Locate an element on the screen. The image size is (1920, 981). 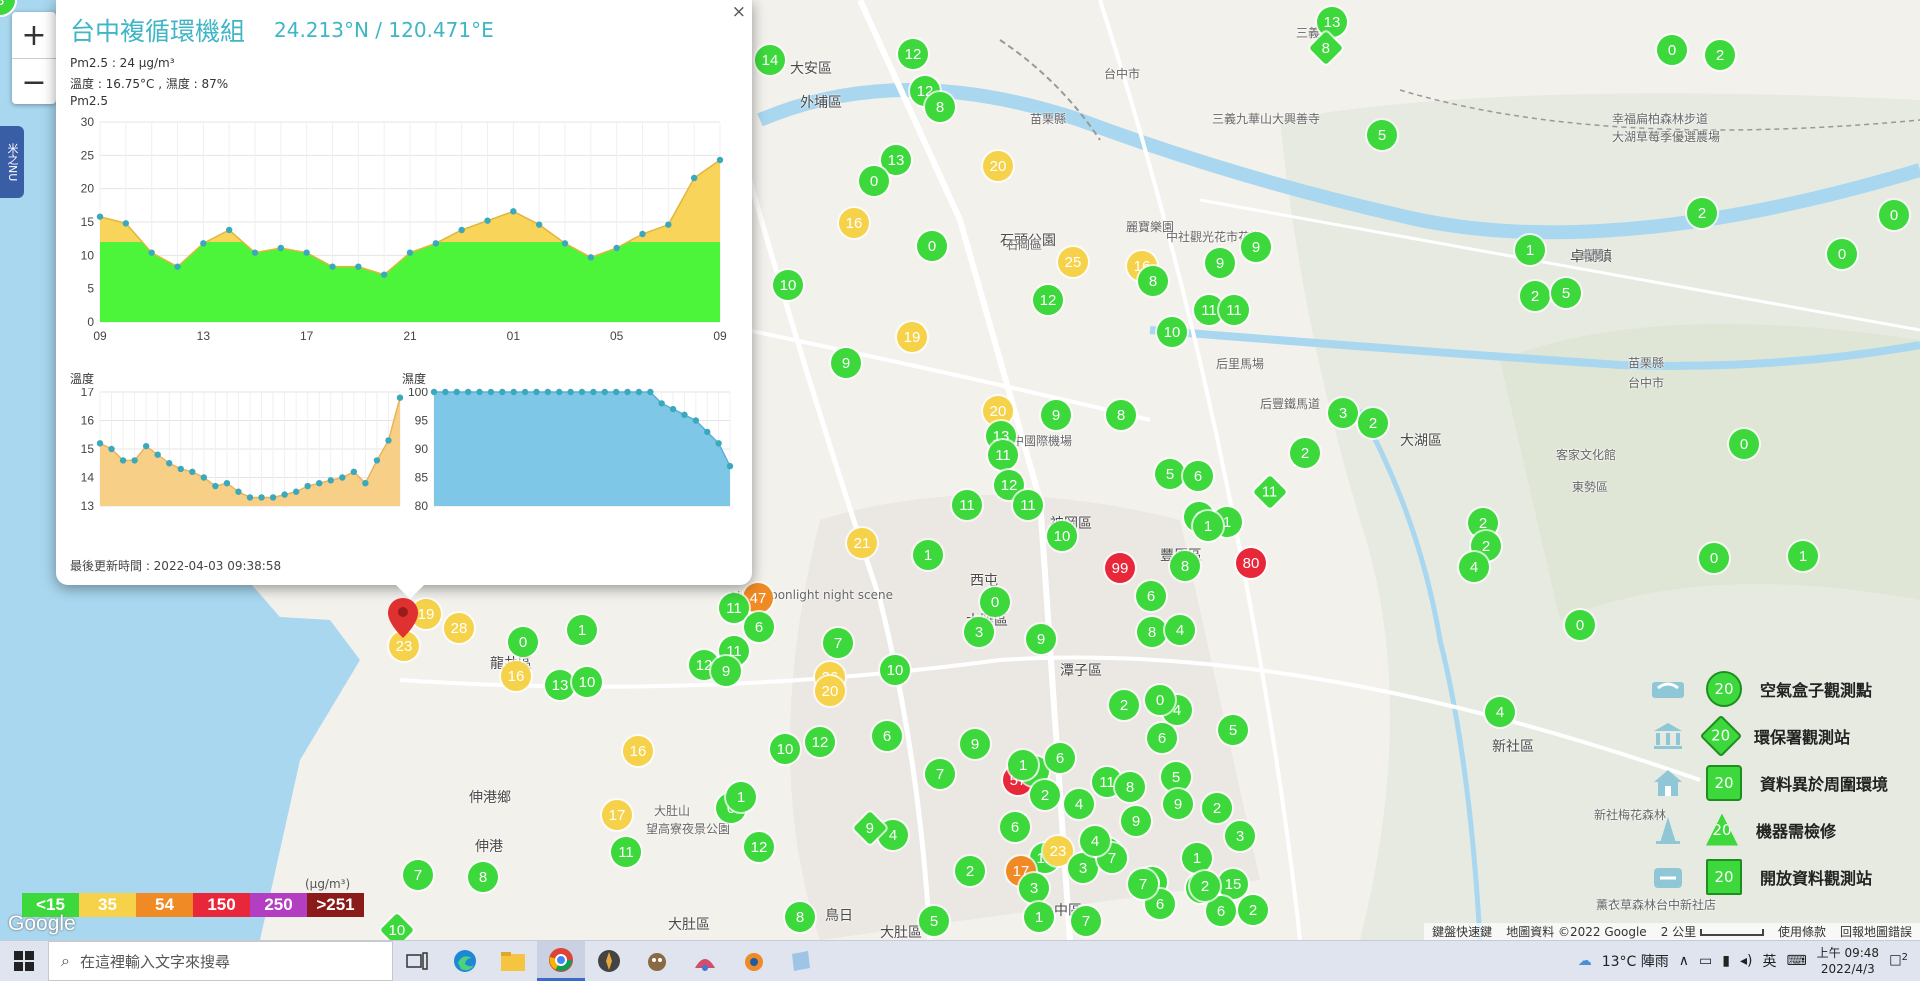
blender-icon is located at coordinates (753, 961).